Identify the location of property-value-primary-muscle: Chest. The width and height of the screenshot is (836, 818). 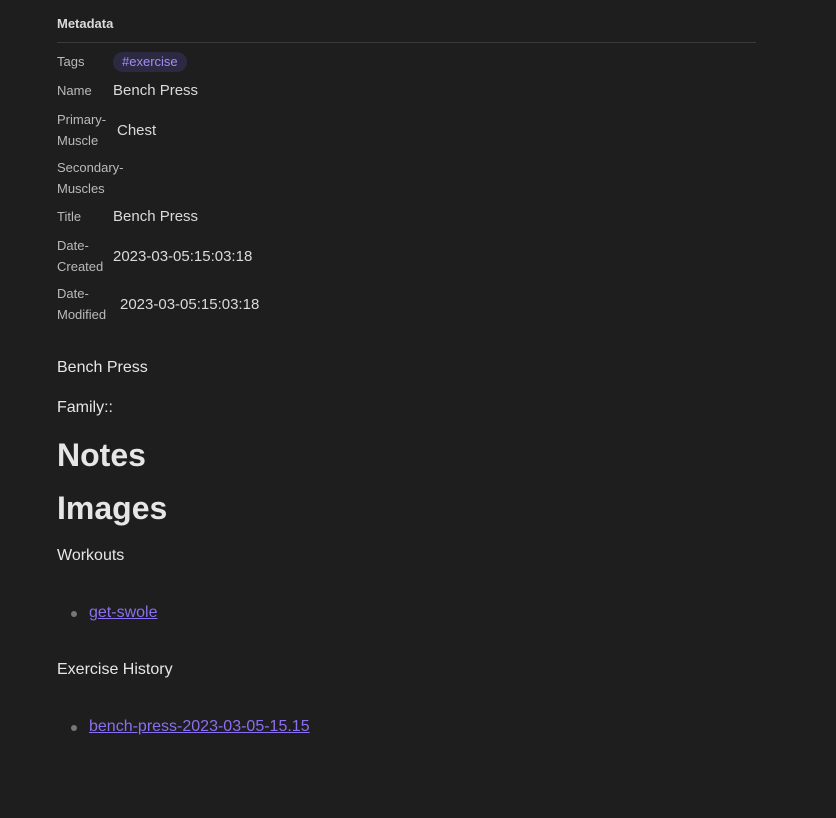
(136, 130).